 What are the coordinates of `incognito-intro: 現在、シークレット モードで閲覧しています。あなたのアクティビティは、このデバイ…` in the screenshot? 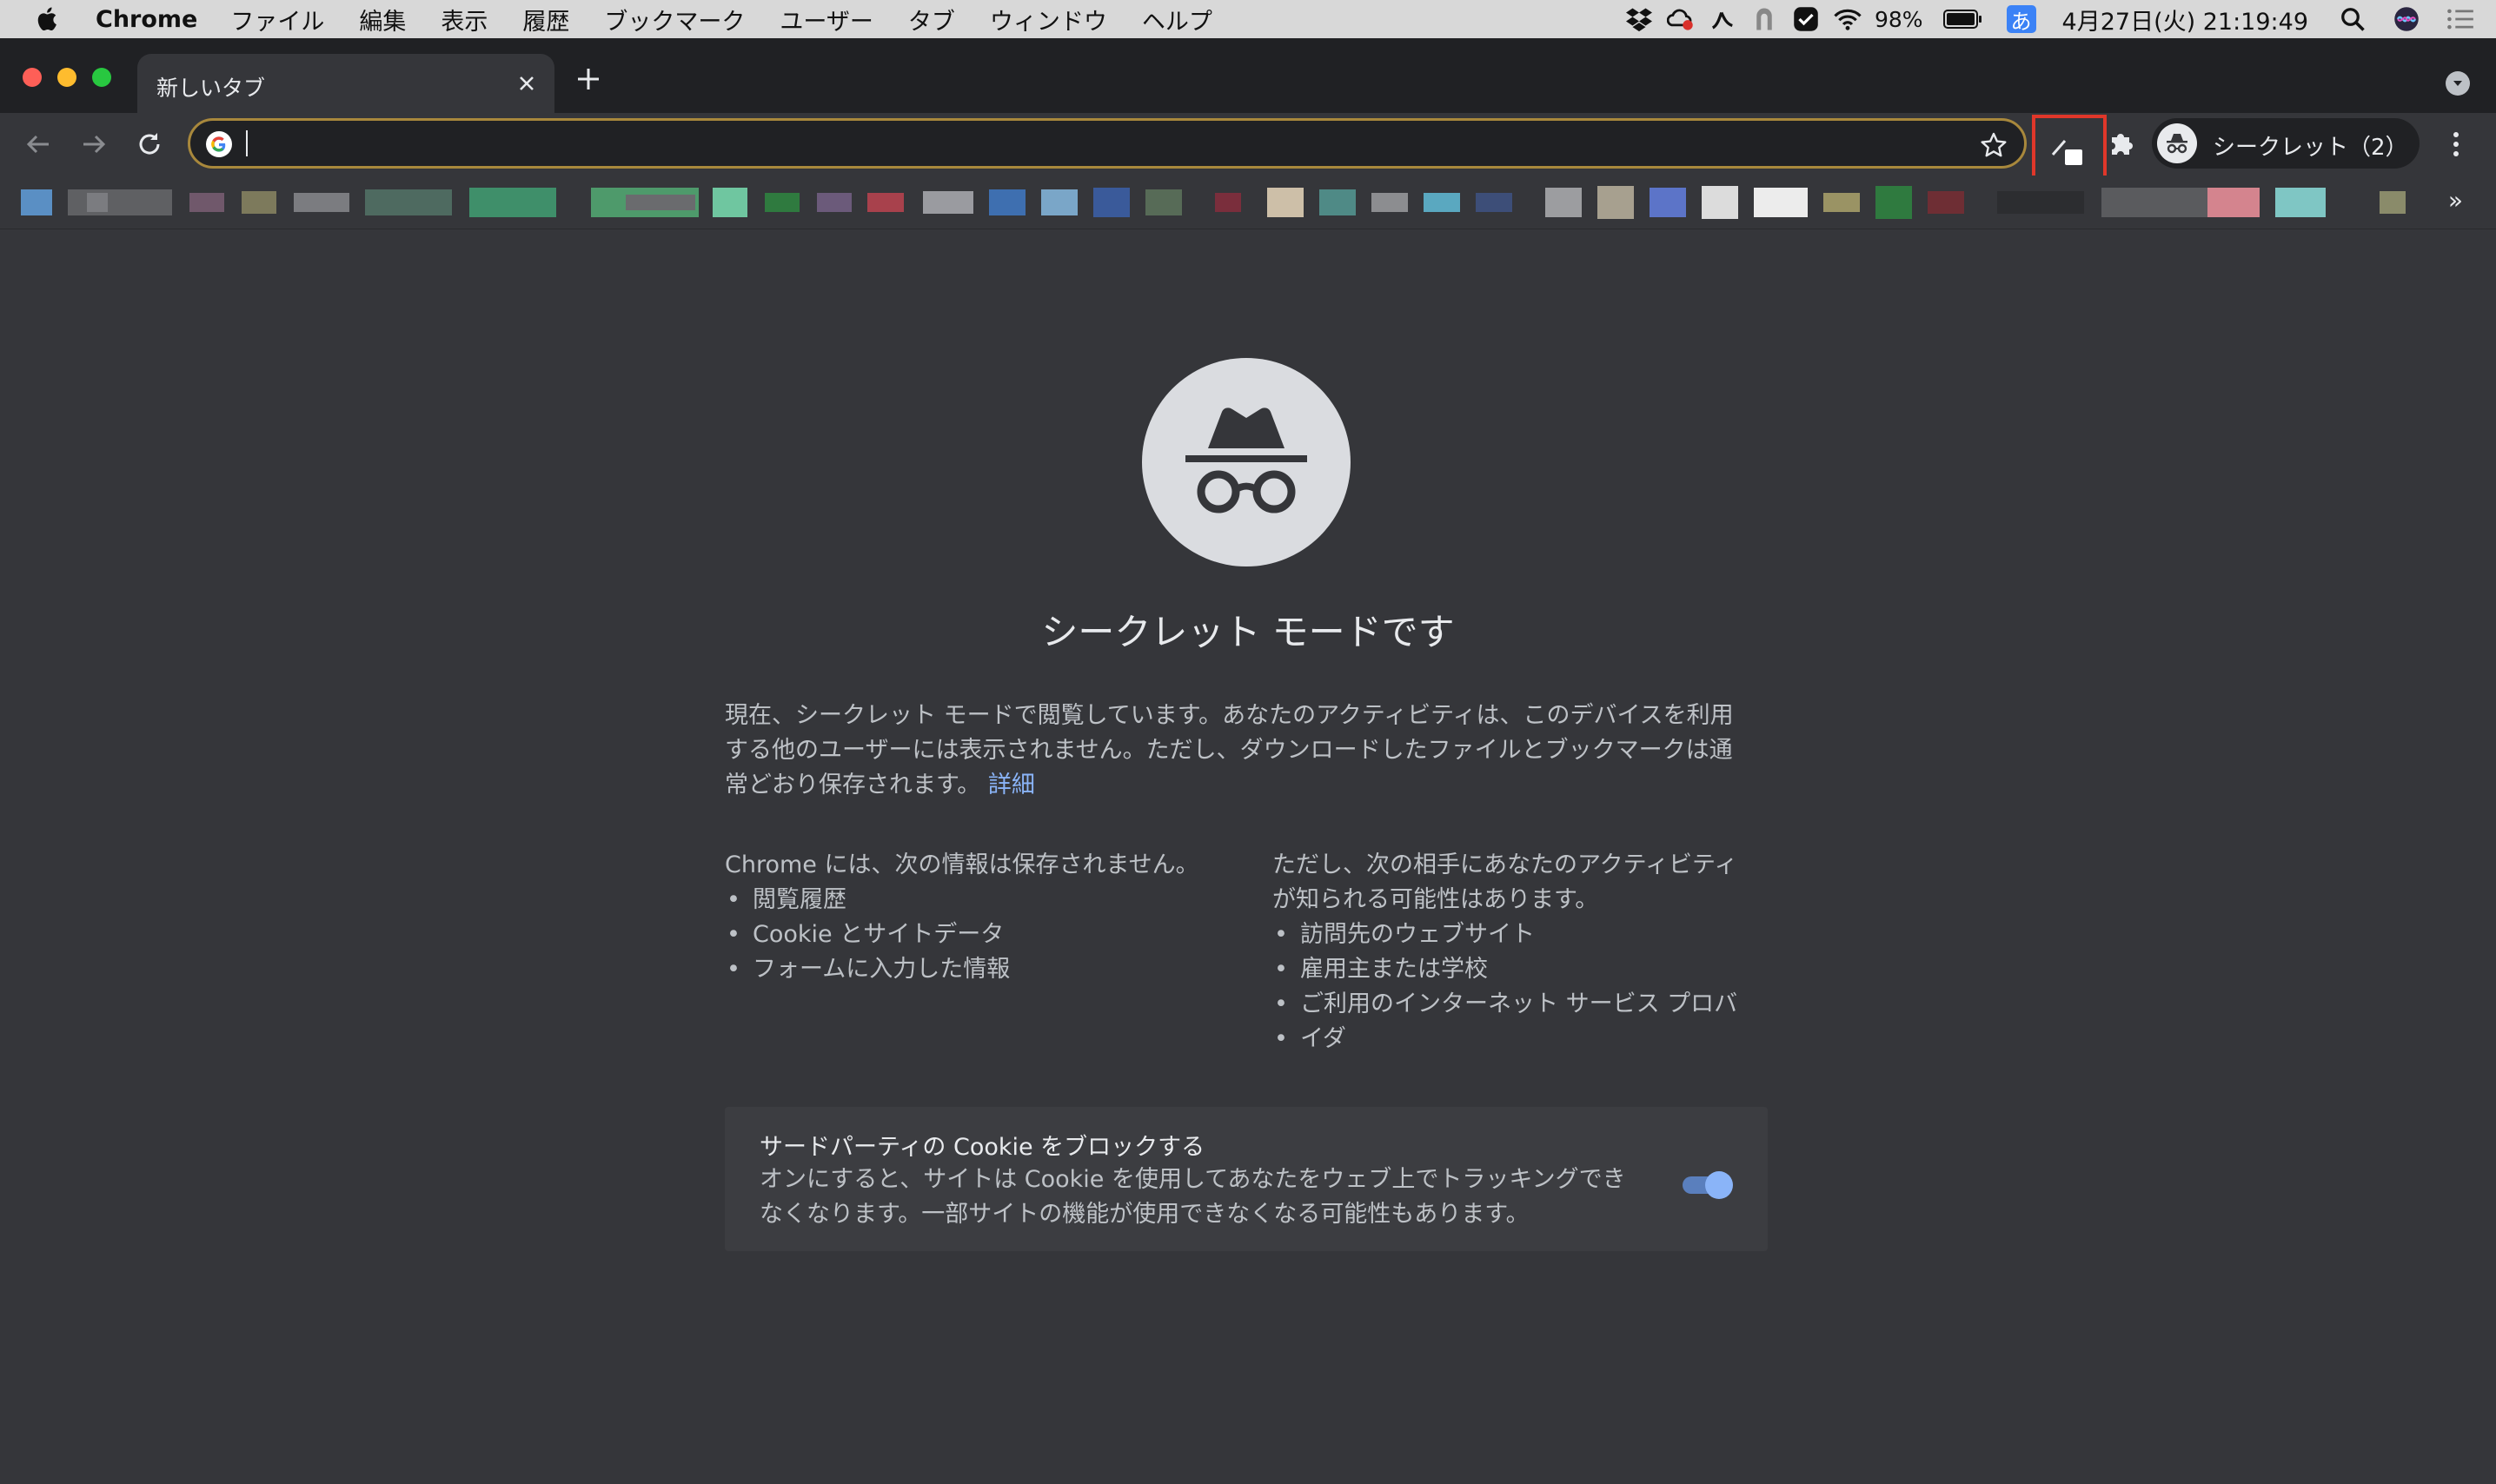 It's located at (1252, 751).